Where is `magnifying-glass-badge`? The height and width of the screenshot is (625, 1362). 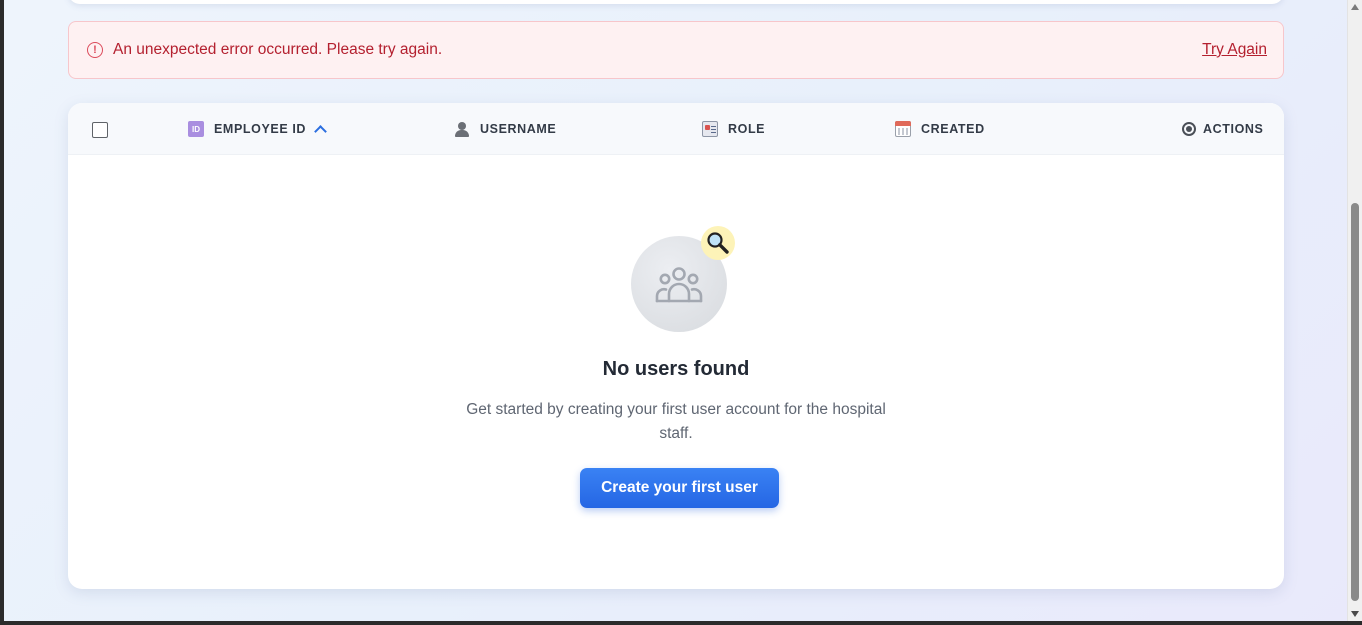
magnifying-glass-badge is located at coordinates (718, 243).